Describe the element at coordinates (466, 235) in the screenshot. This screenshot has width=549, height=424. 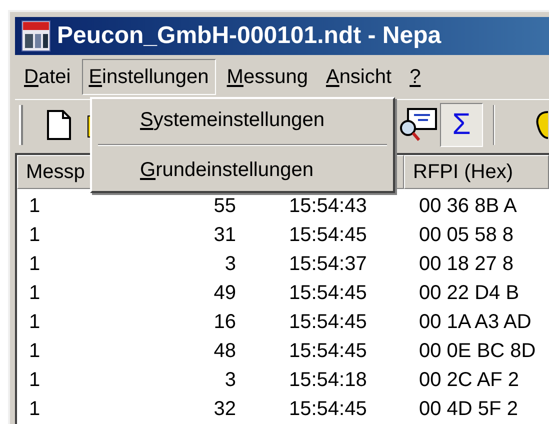
I see `table-cell: 00 05 58 8` at that location.